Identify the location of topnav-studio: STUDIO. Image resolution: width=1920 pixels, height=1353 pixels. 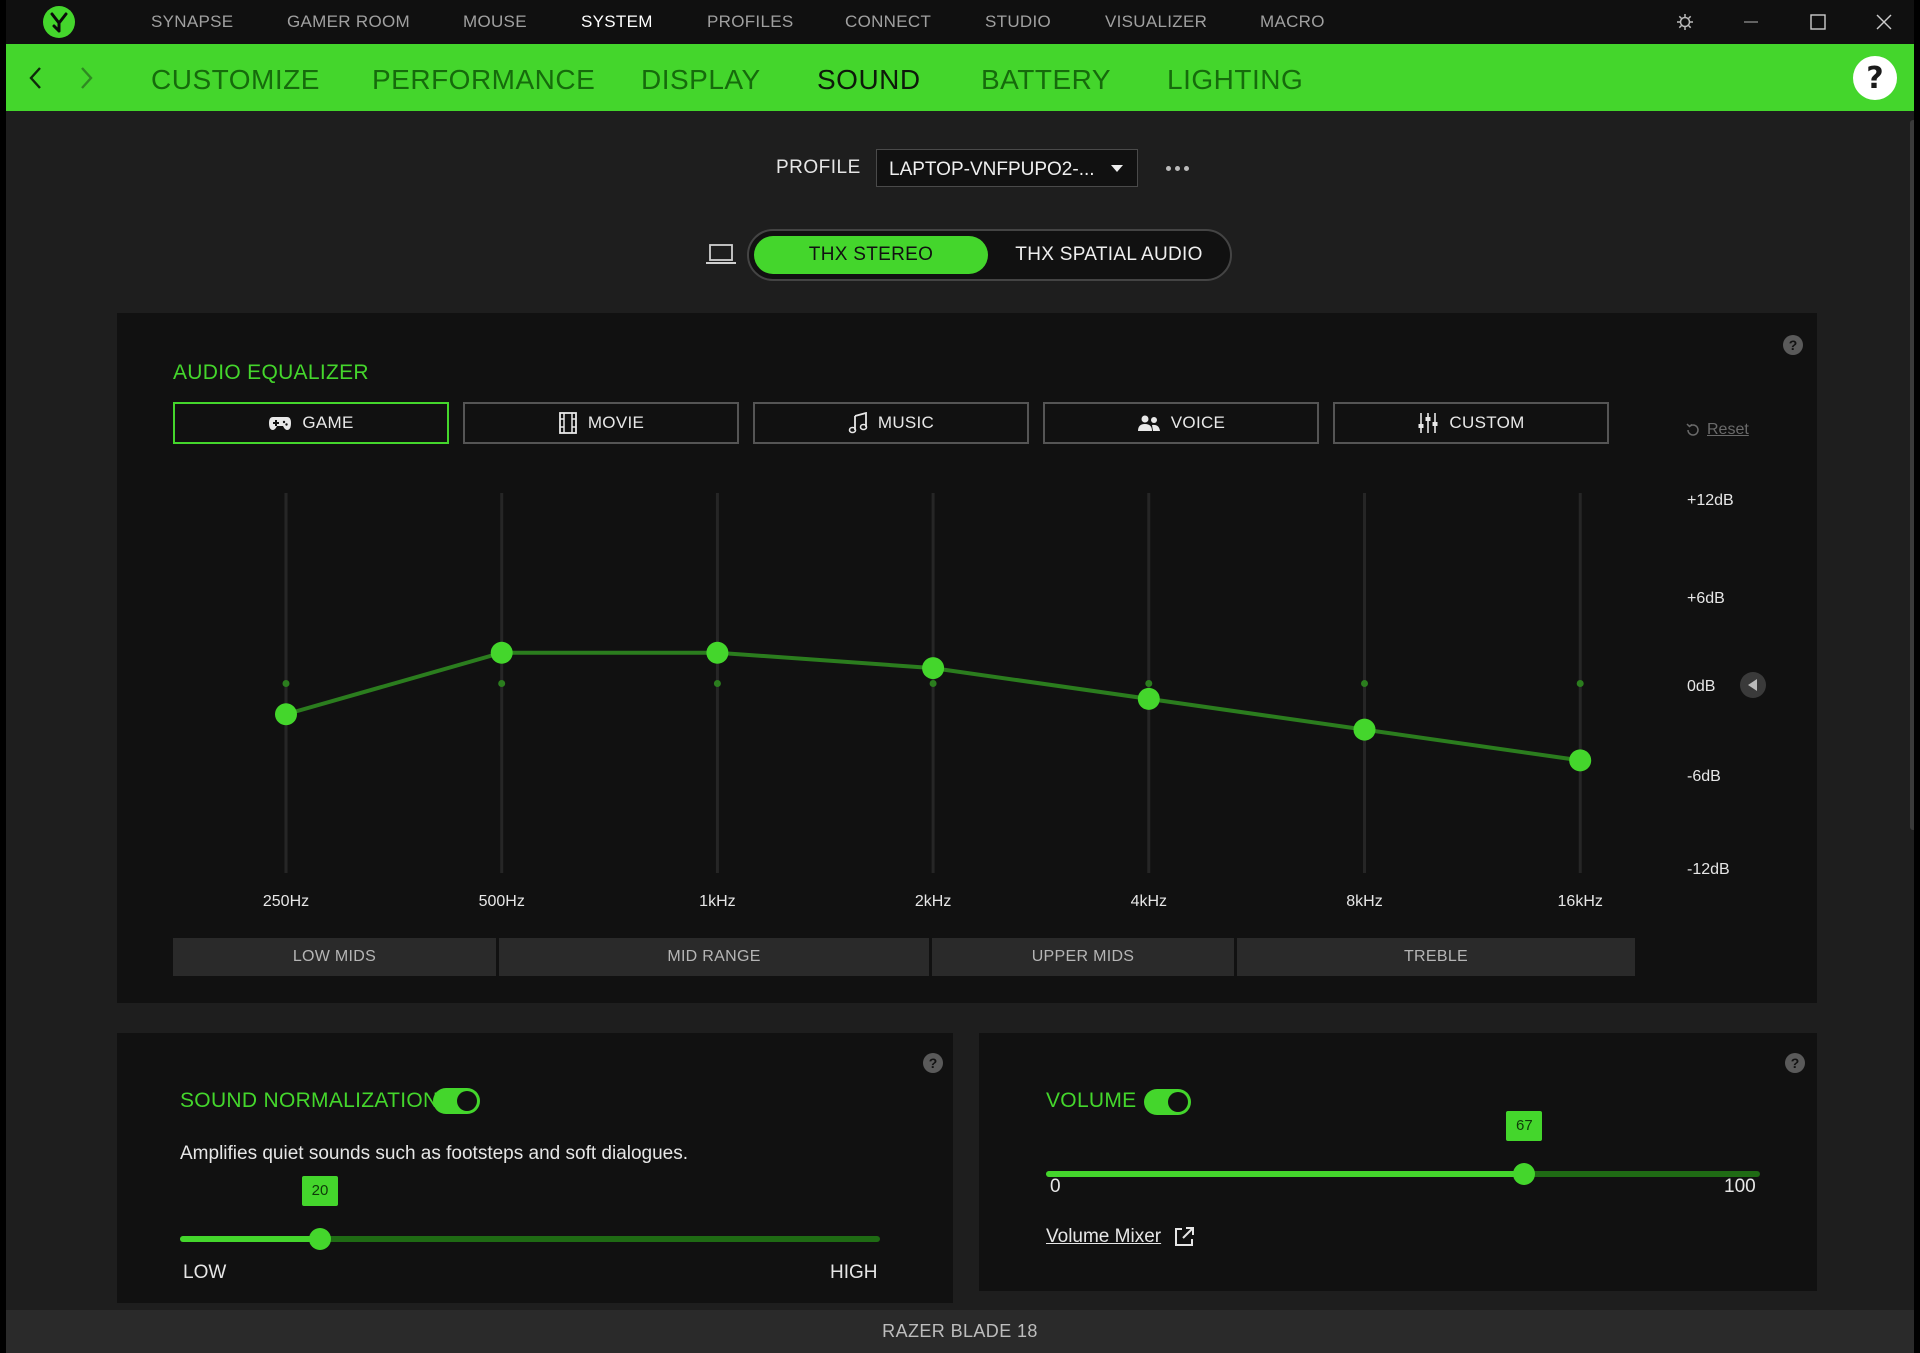
(1018, 22).